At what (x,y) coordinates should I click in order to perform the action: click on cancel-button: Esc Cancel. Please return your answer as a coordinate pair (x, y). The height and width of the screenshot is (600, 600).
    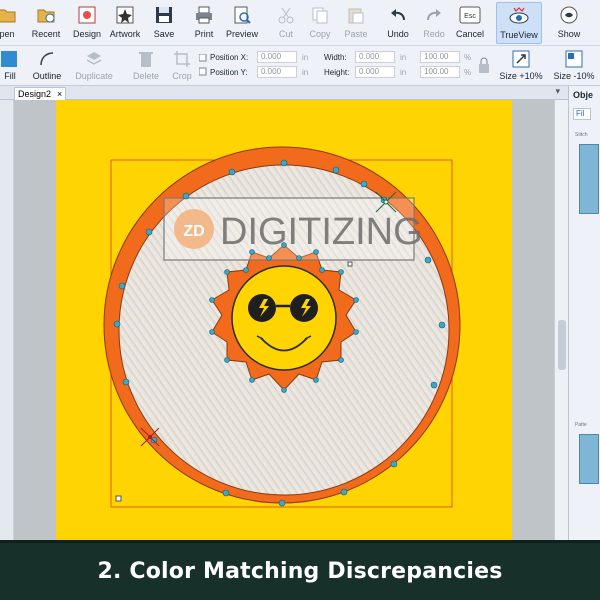
    Looking at the image, I should click on (470, 24).